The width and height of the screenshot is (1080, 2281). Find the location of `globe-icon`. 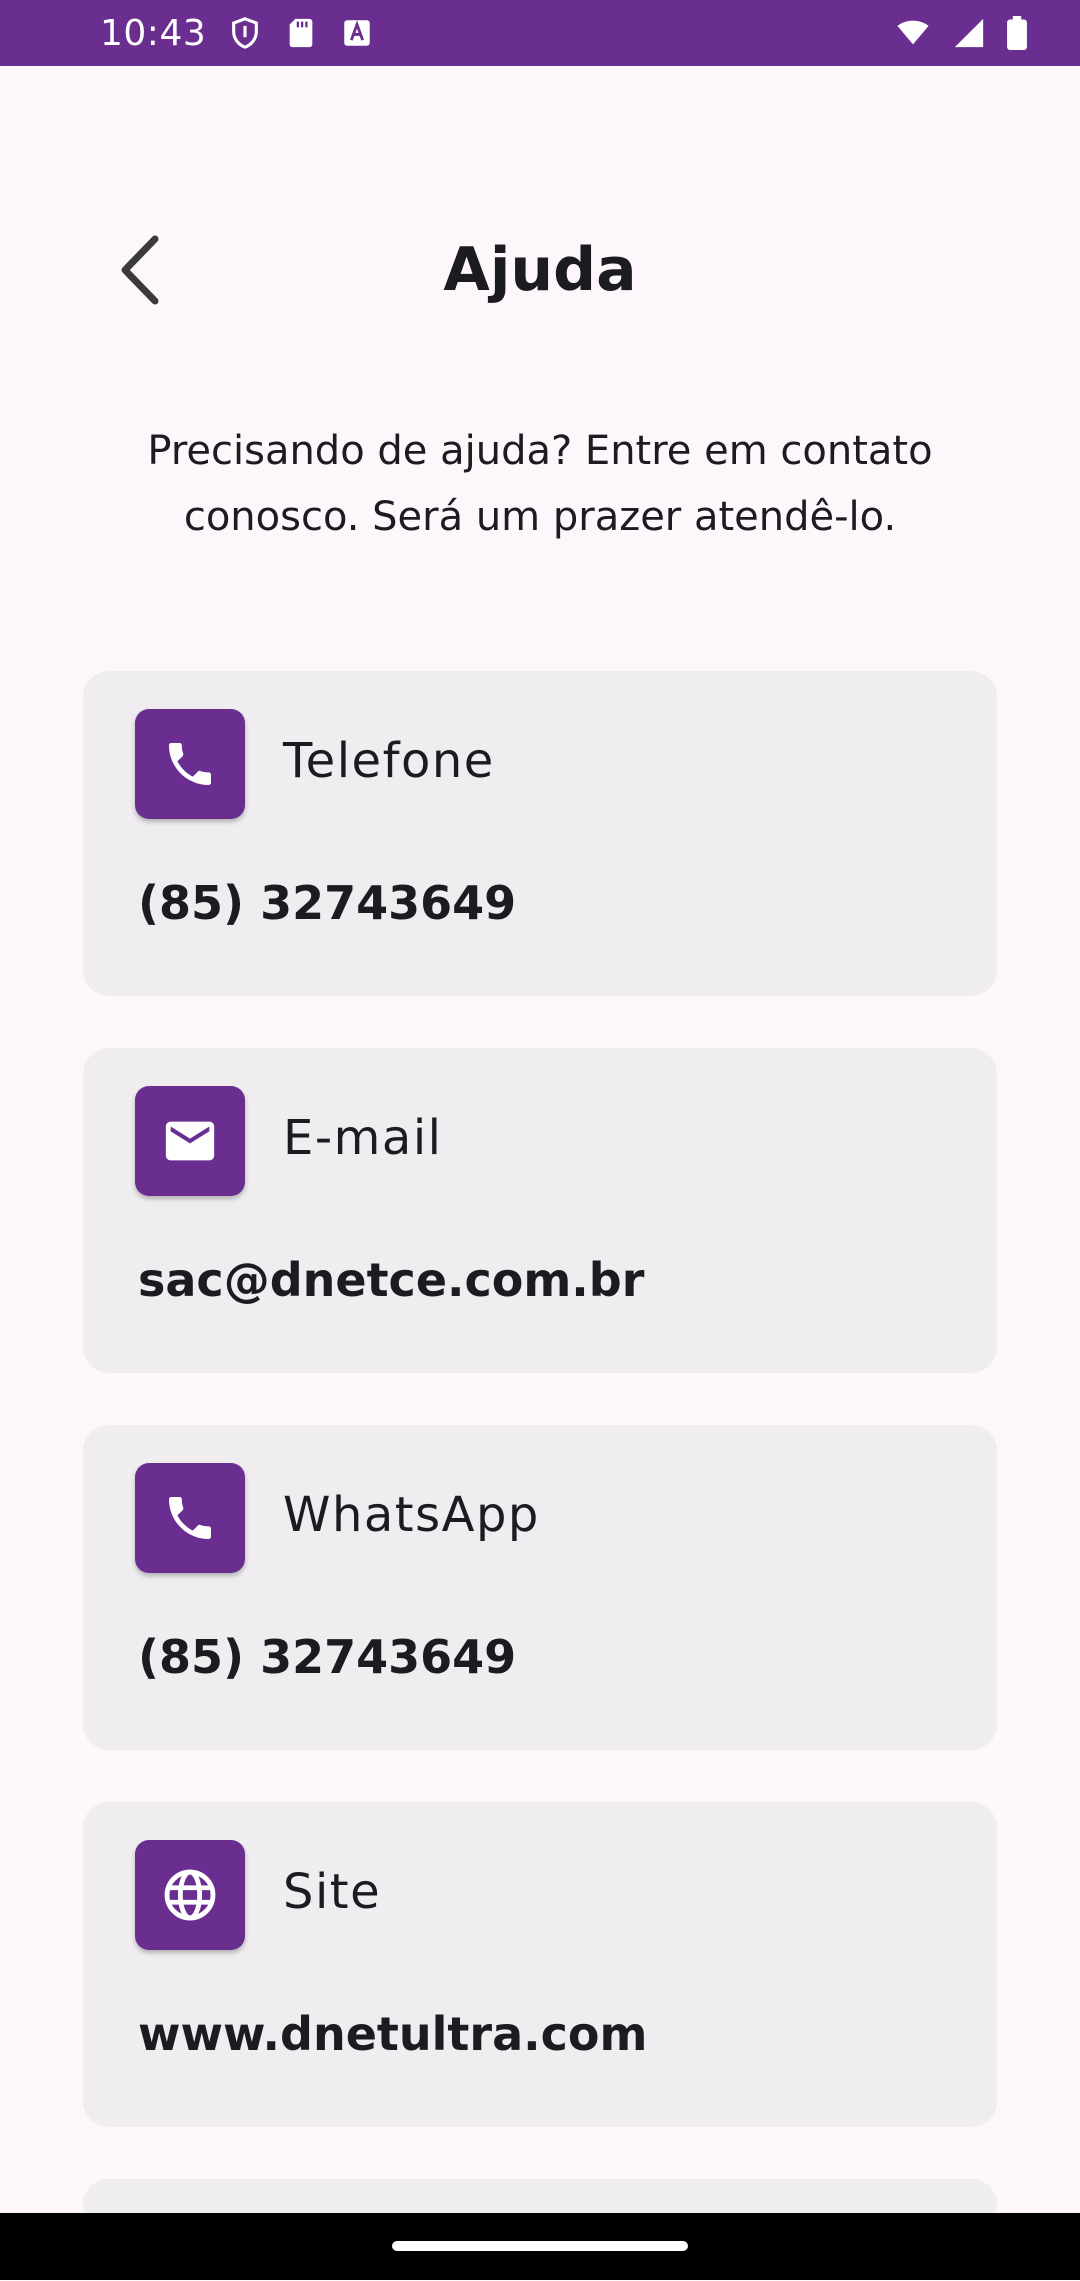

globe-icon is located at coordinates (190, 1895).